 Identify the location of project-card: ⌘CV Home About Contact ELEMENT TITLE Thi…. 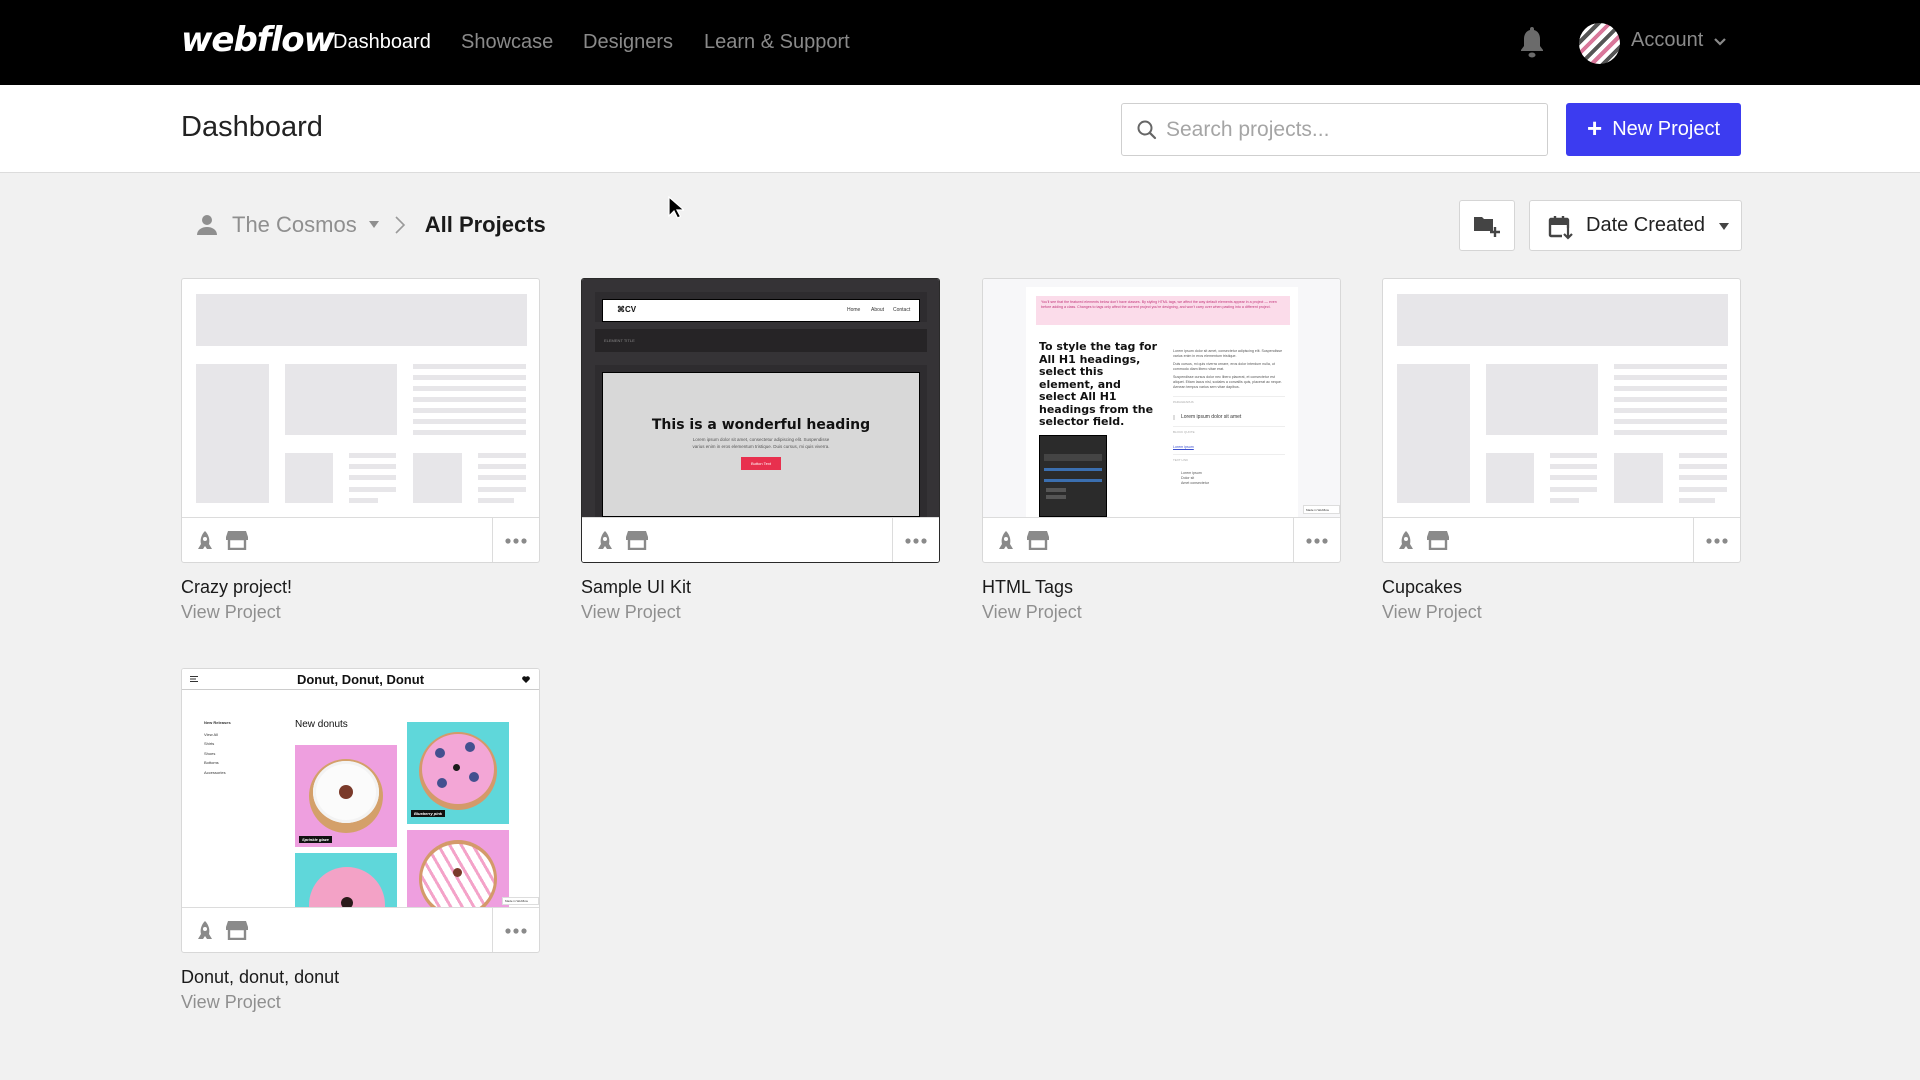
(760, 450).